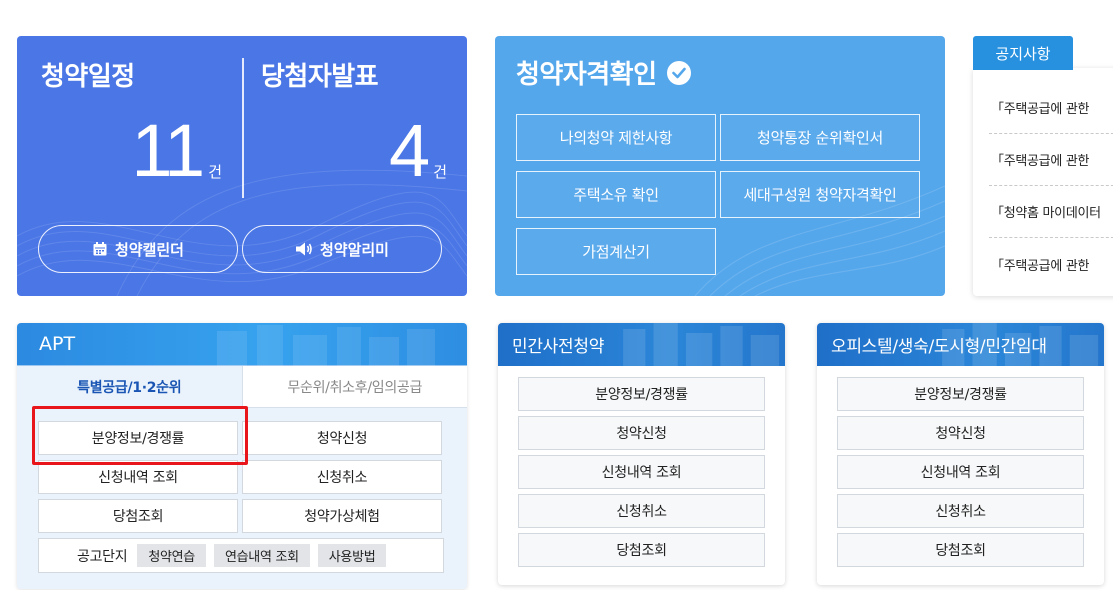 The height and width of the screenshot is (590, 1113). I want to click on private-header: 민간사전청약, so click(641, 344).